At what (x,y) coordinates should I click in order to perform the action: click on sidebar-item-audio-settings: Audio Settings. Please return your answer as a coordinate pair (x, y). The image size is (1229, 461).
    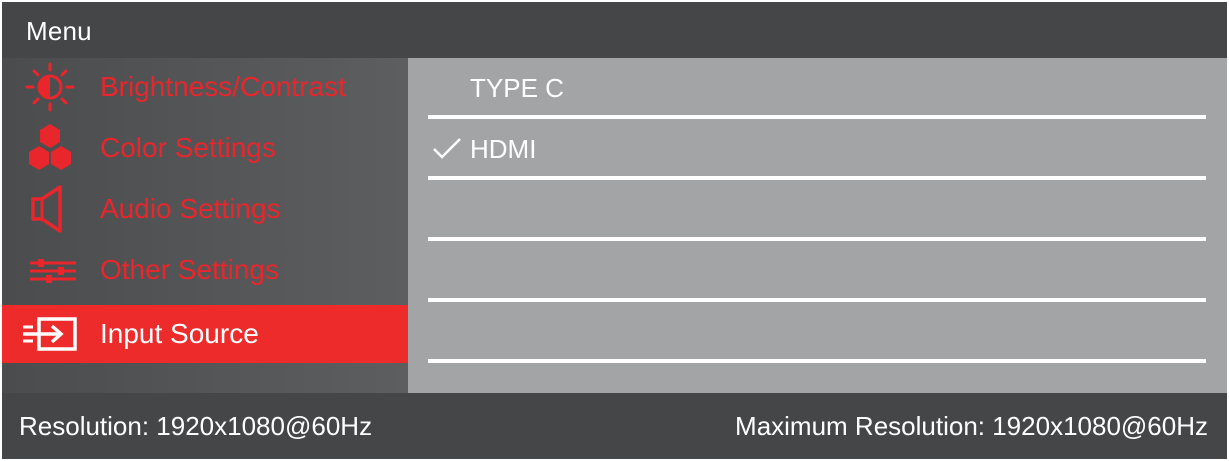
    Looking at the image, I should click on (205, 209).